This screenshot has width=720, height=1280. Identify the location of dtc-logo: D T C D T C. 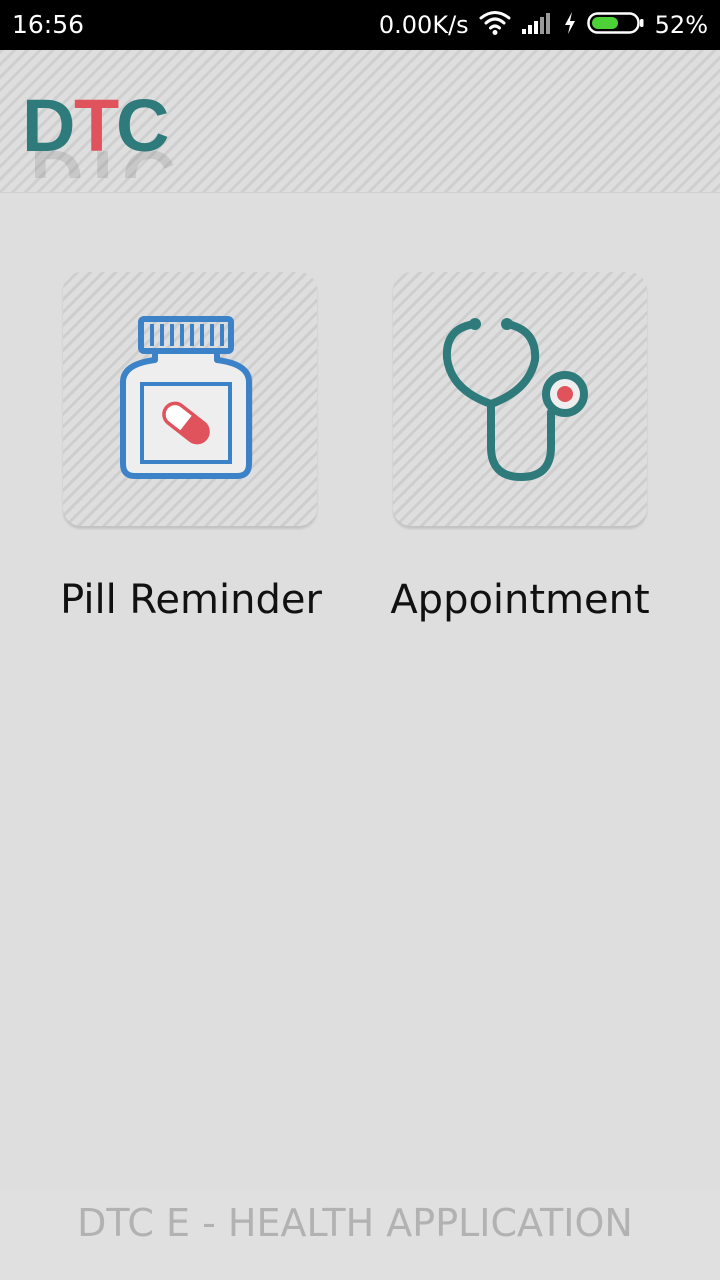
(98, 133).